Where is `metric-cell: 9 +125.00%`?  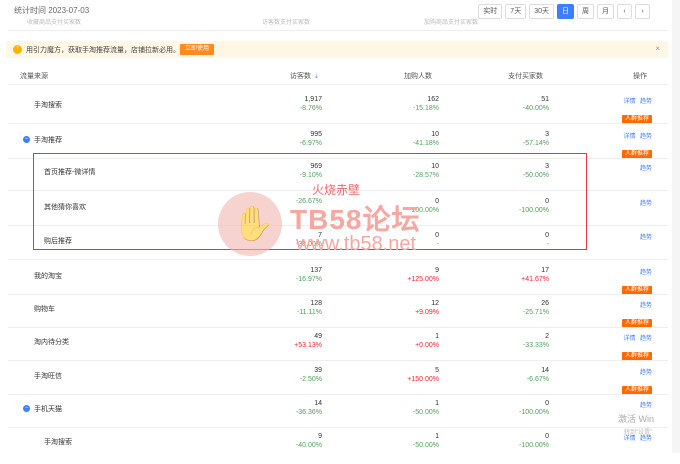
metric-cell: 9 +125.00% is located at coordinates (399, 275).